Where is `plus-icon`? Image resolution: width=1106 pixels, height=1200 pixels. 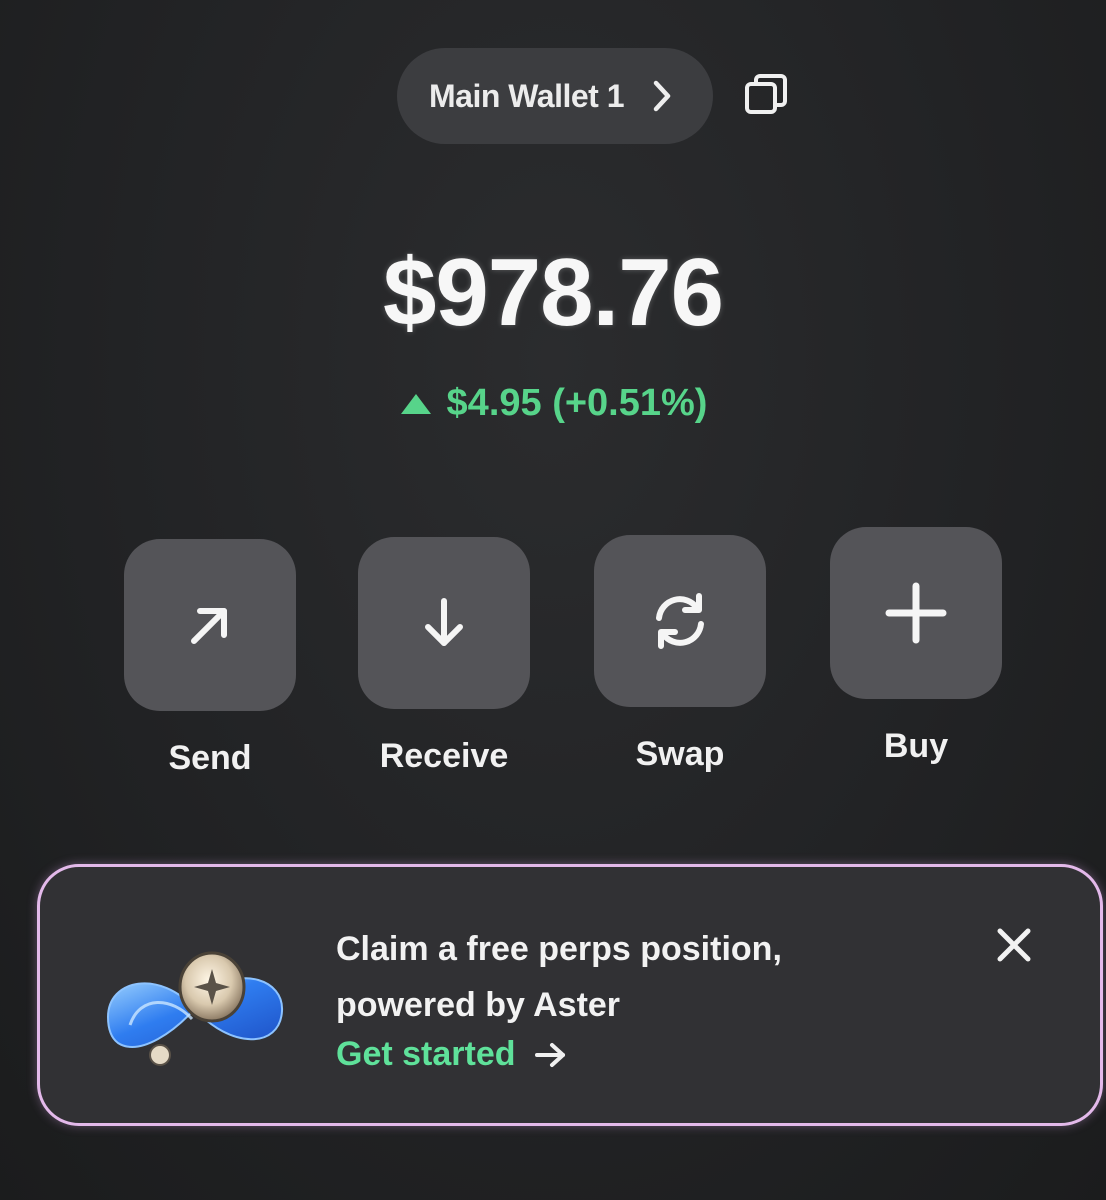
plus-icon is located at coordinates (916, 613).